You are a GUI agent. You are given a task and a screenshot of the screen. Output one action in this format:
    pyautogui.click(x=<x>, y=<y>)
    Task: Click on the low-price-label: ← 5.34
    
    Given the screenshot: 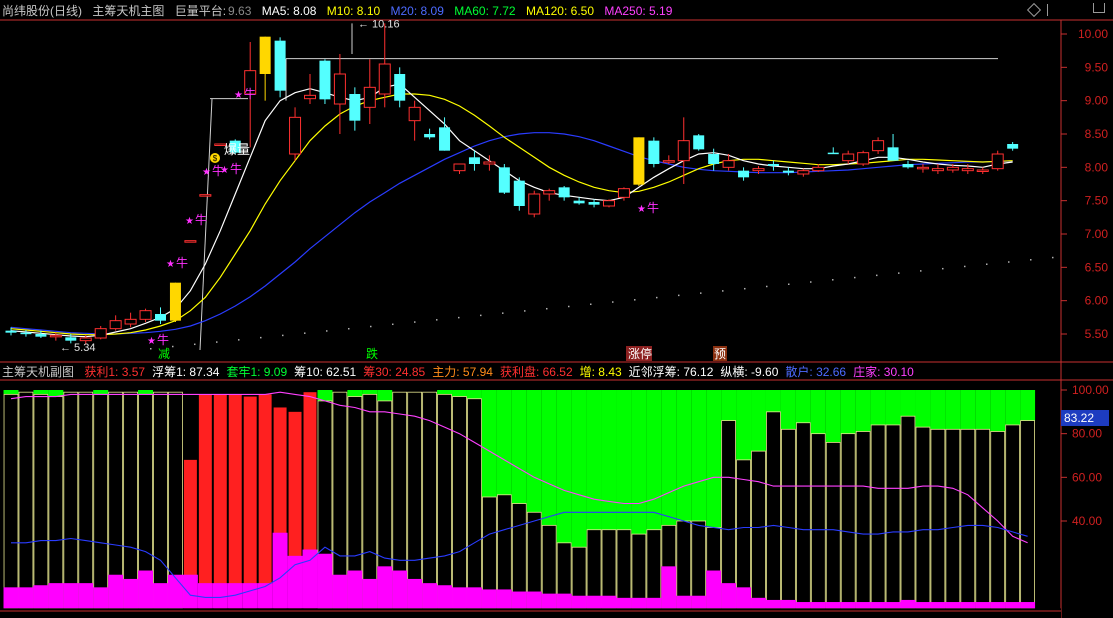 What is the action you would take?
    pyautogui.click(x=77, y=348)
    